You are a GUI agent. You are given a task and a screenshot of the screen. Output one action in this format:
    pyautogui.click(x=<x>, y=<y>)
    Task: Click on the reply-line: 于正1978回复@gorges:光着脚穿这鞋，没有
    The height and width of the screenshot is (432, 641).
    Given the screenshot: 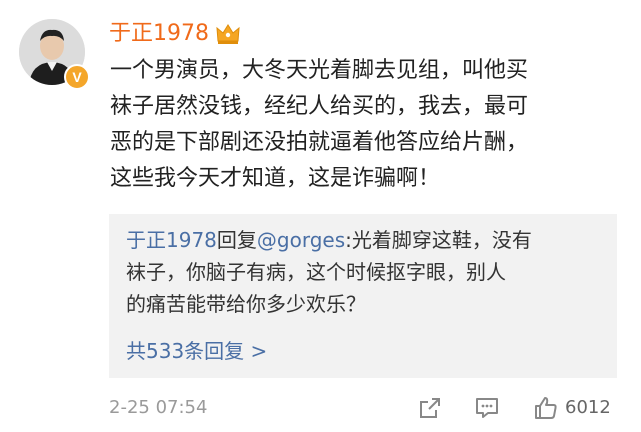 What is the action you would take?
    pyautogui.click(x=366, y=240)
    